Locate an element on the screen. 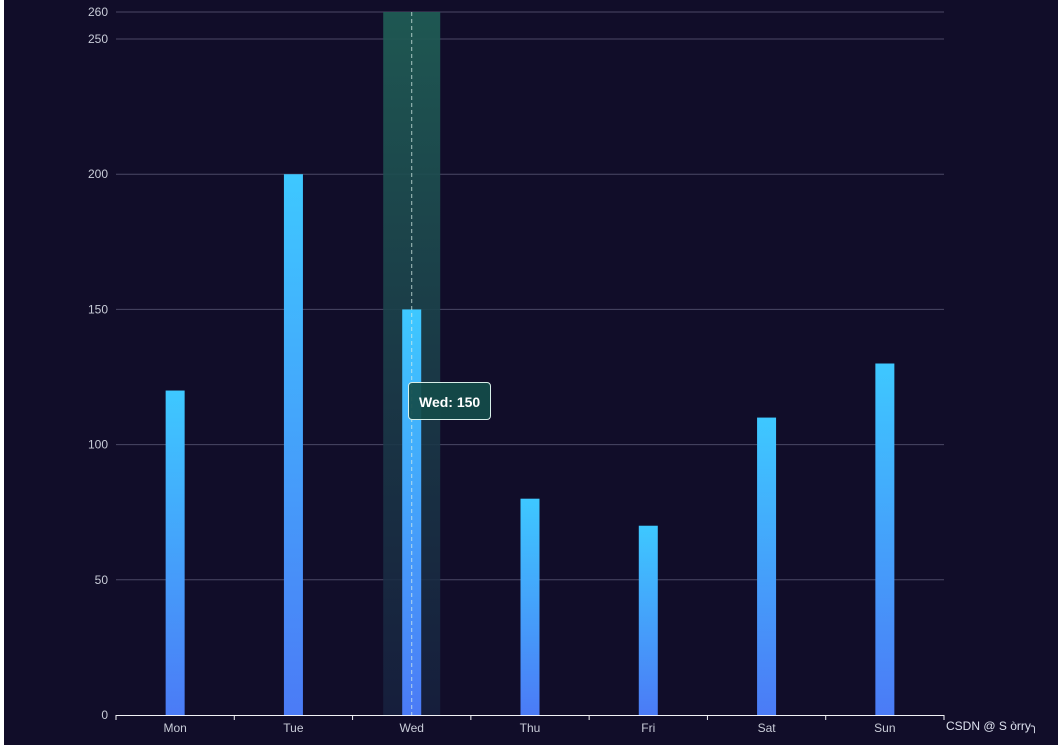 Image resolution: width=1058 pixels, height=745 pixels. x-tick-label-sat: Sat is located at coordinates (767, 728).